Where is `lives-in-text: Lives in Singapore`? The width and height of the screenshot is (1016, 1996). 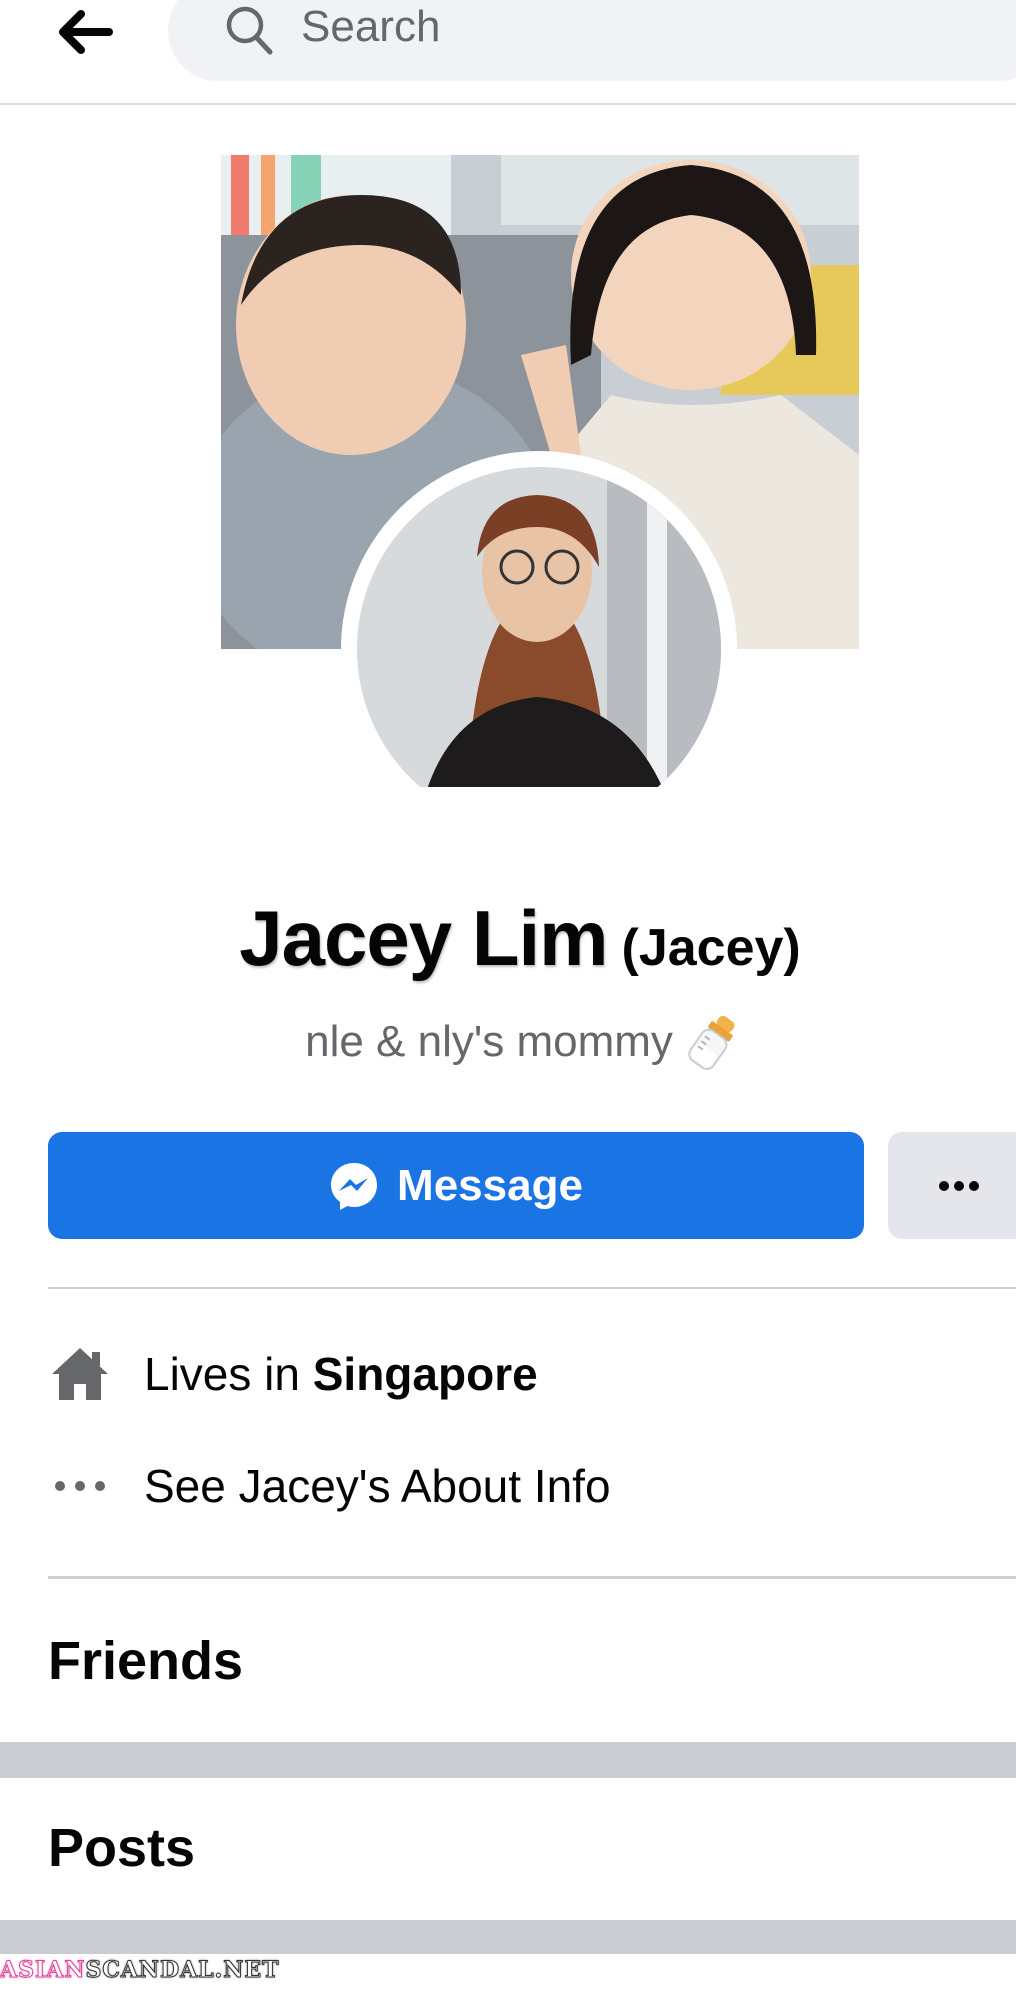
lives-in-text: Lives in Singapore is located at coordinates (341, 1374).